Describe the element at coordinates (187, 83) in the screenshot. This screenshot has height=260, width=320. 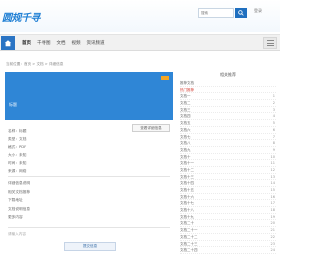
I see `sidebar-item-label: 推荐文档` at that location.